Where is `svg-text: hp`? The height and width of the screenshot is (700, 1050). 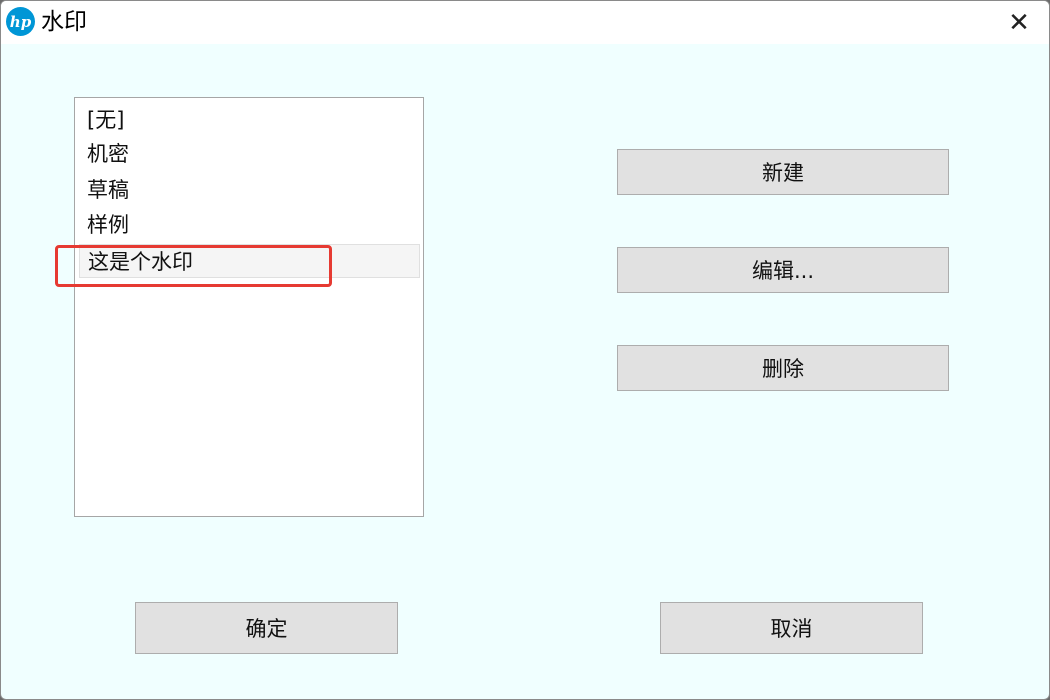
svg-text: hp is located at coordinates (21, 22).